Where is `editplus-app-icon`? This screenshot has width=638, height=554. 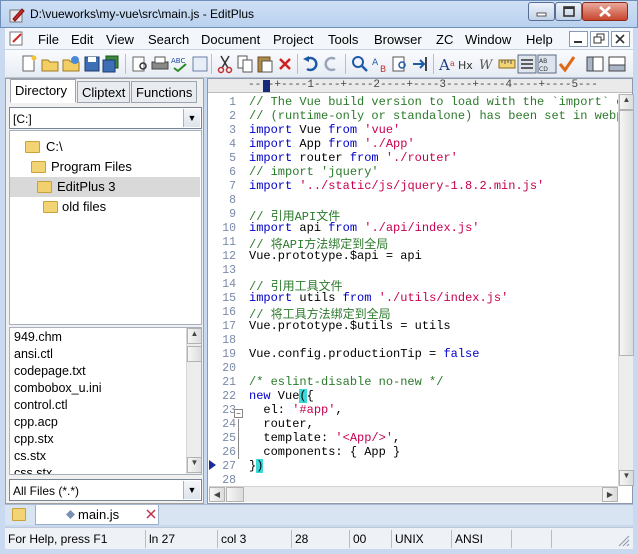 editplus-app-icon is located at coordinates (17, 15).